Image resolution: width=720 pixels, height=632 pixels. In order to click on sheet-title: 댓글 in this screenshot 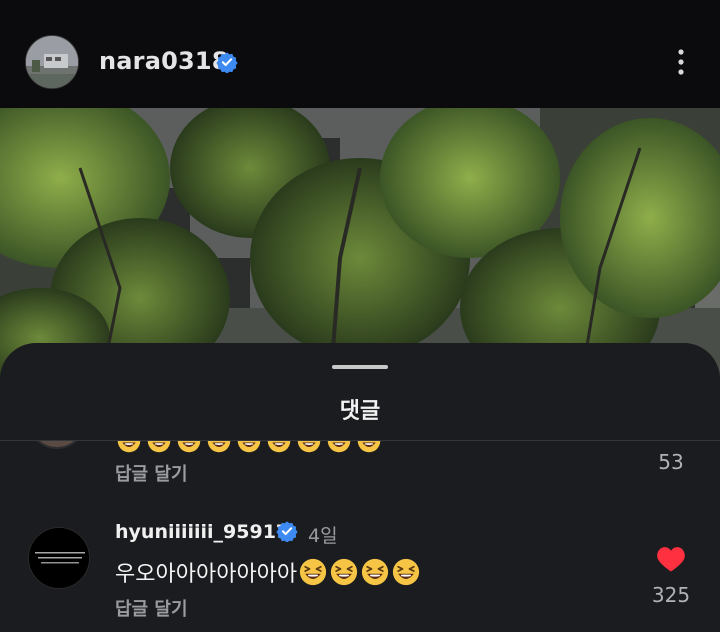, I will do `click(360, 411)`.